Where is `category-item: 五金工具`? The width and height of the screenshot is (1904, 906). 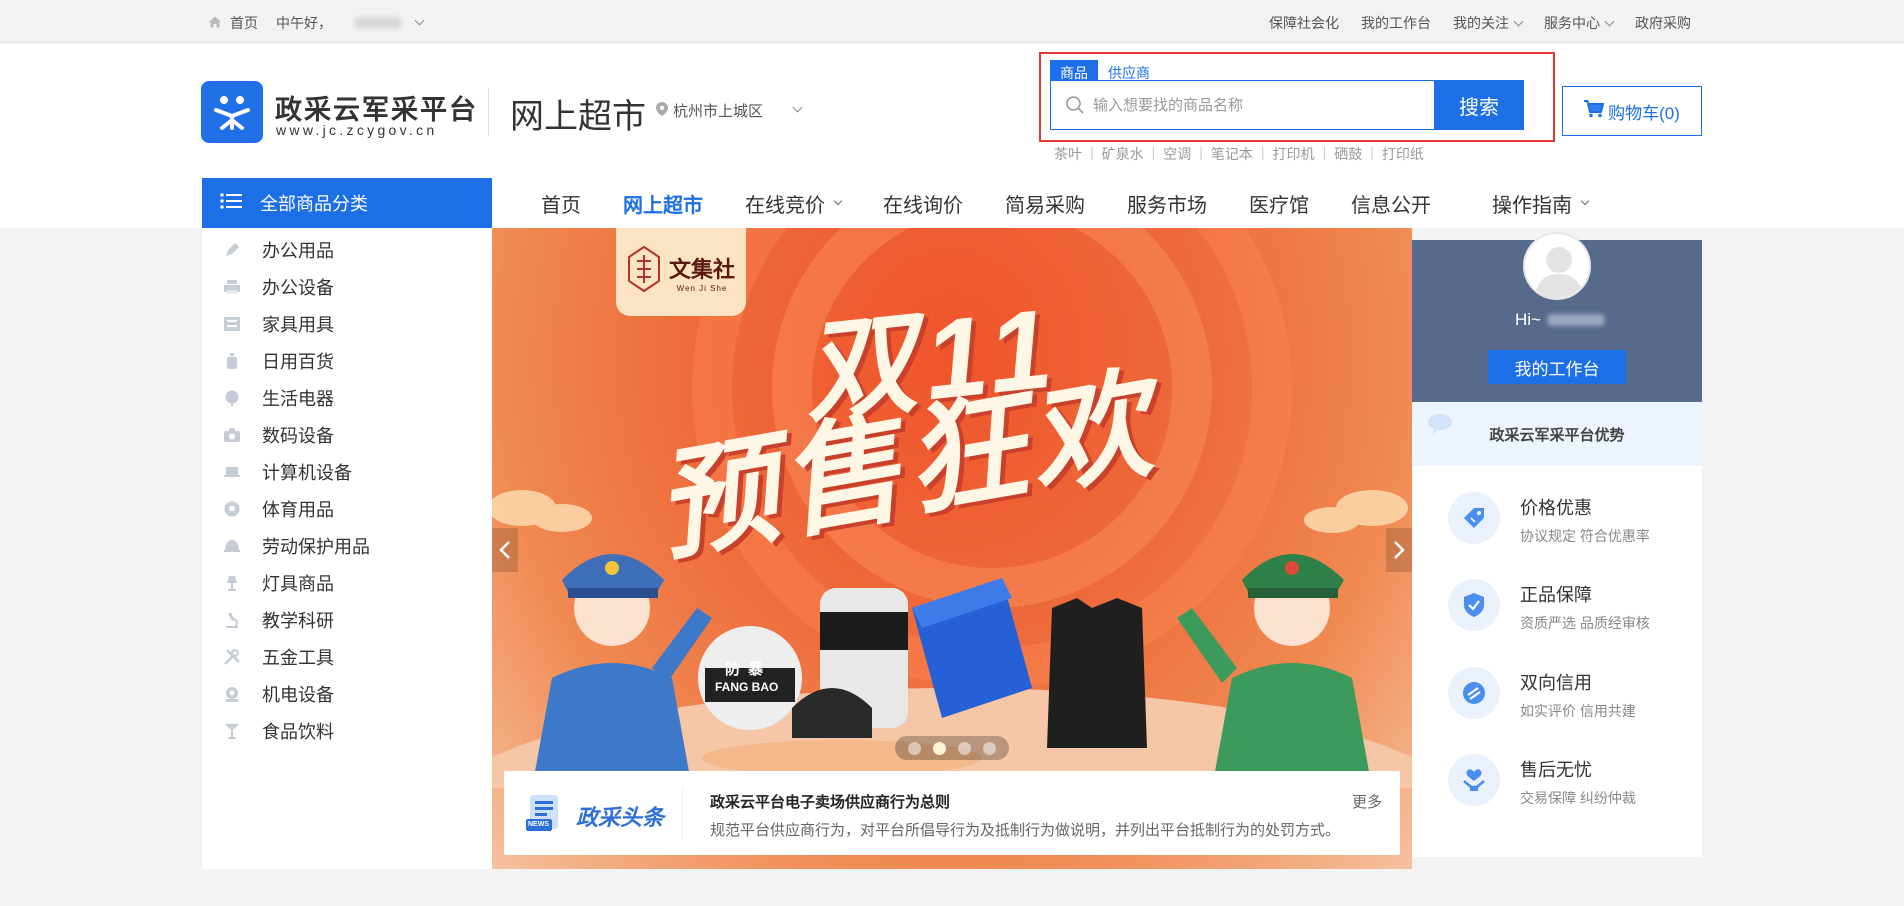 category-item: 五金工具 is located at coordinates (278, 657).